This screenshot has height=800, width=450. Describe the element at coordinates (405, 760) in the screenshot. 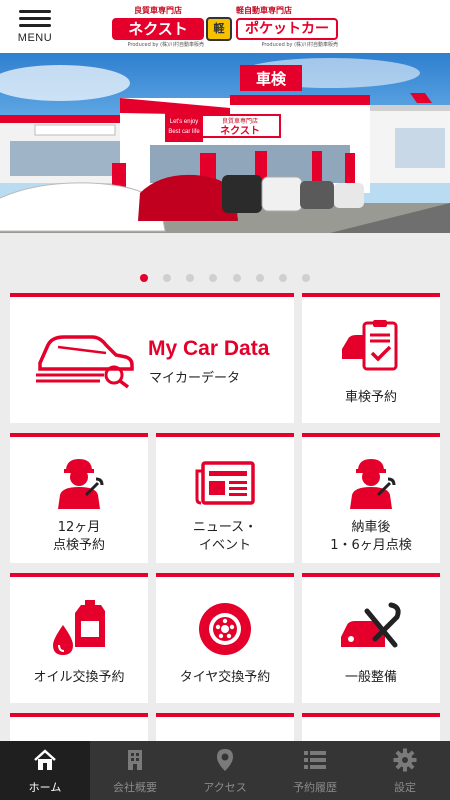

I see `gear-icon` at that location.